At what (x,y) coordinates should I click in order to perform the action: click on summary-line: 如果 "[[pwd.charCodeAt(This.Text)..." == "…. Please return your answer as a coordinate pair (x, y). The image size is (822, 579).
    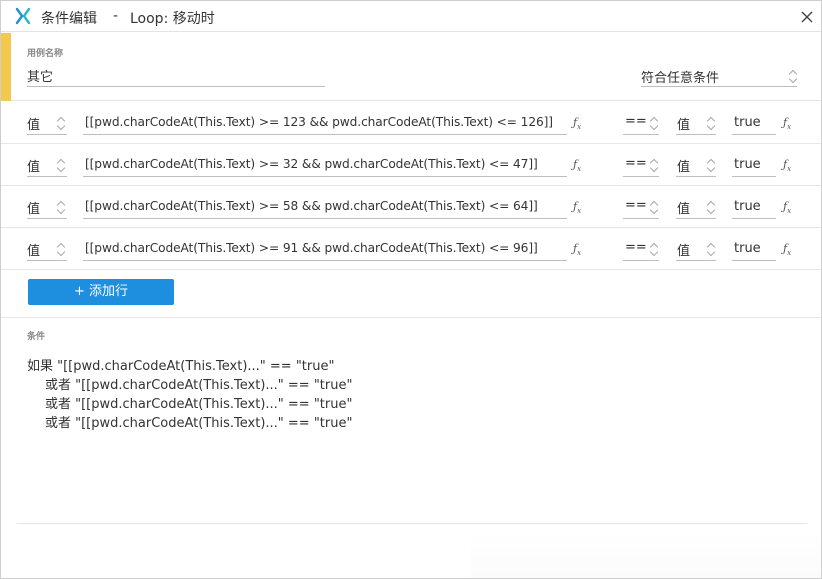
    Looking at the image, I should click on (181, 366).